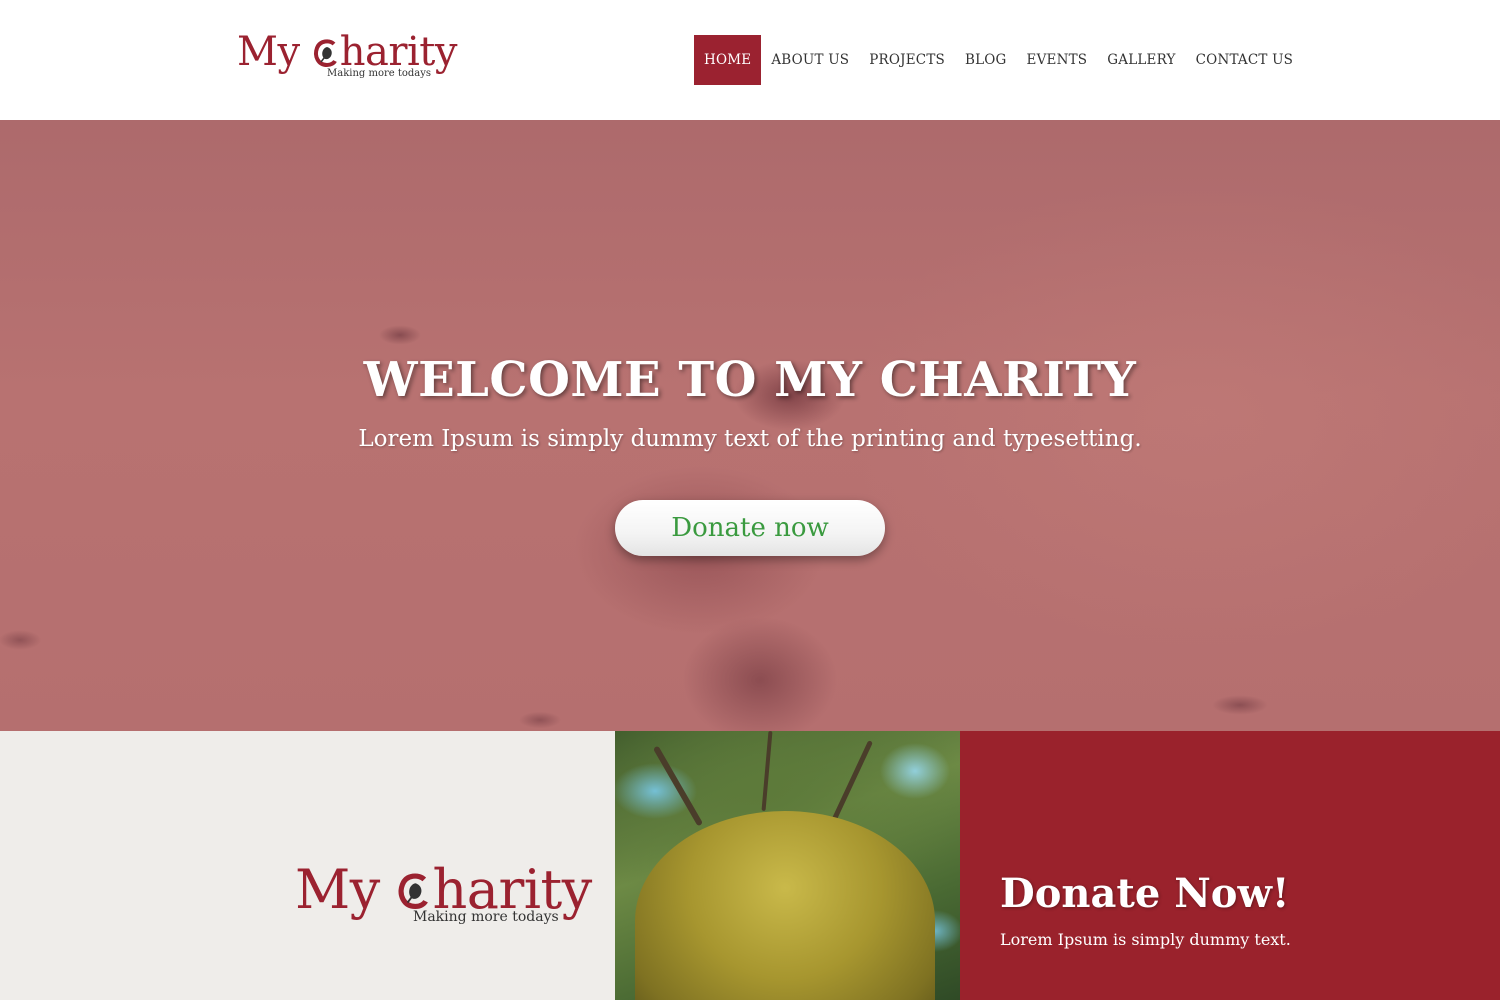 The width and height of the screenshot is (1500, 1000). I want to click on band-logo: My harity Making more todays, so click(445, 896).